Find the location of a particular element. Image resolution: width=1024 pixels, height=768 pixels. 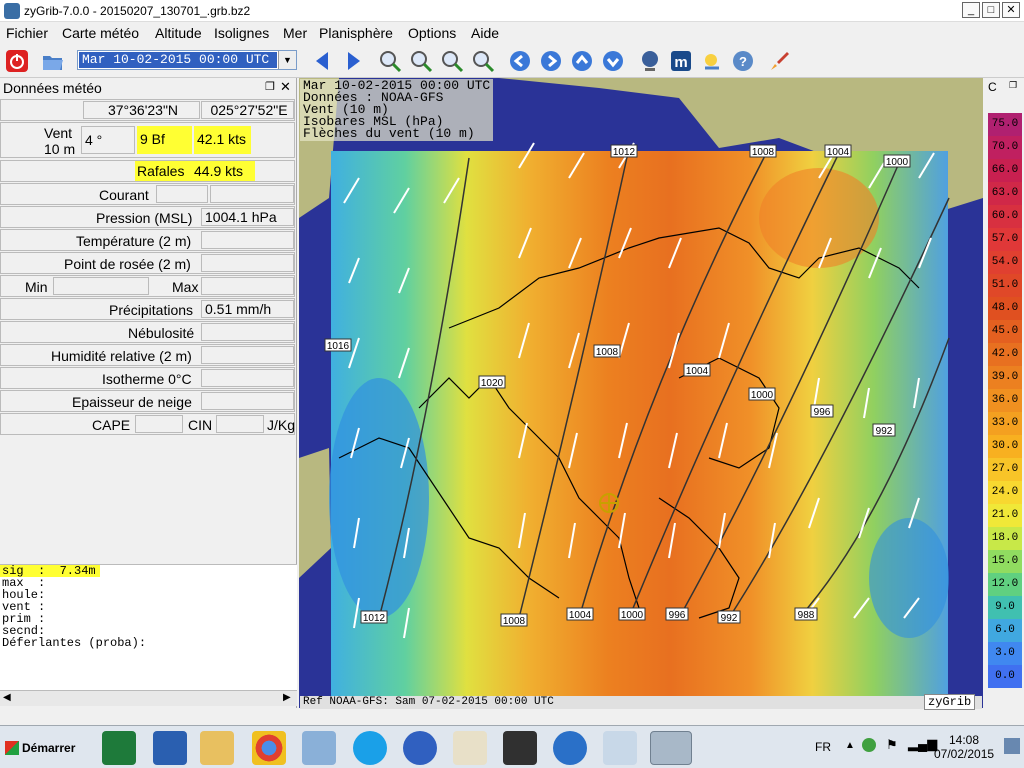

taskbar: Démarrer FR ▲ ⚑ ▂▄▆ 14:08 07/02/2015 is located at coordinates (512, 746).